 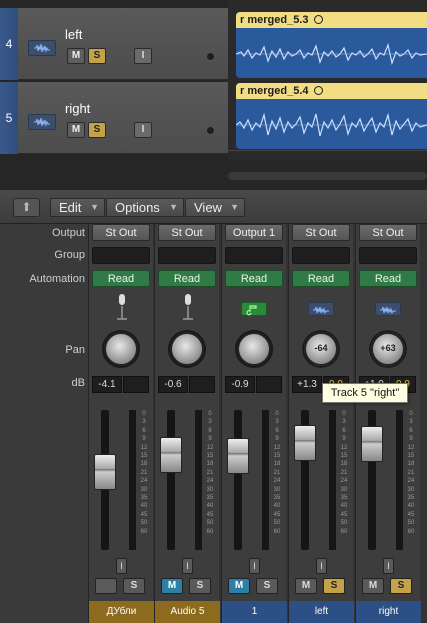 What do you see at coordinates (388, 349) in the screenshot?
I see `pan-knob: +63` at bounding box center [388, 349].